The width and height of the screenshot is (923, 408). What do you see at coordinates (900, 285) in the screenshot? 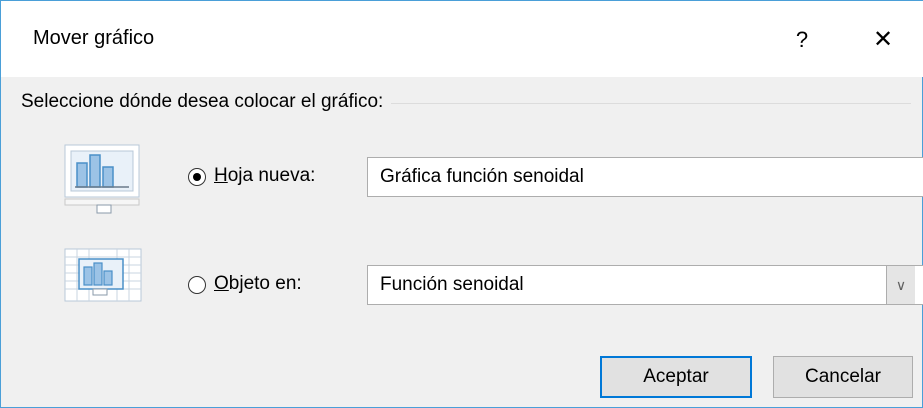
I see `chevron-down-icon: ∨` at bounding box center [900, 285].